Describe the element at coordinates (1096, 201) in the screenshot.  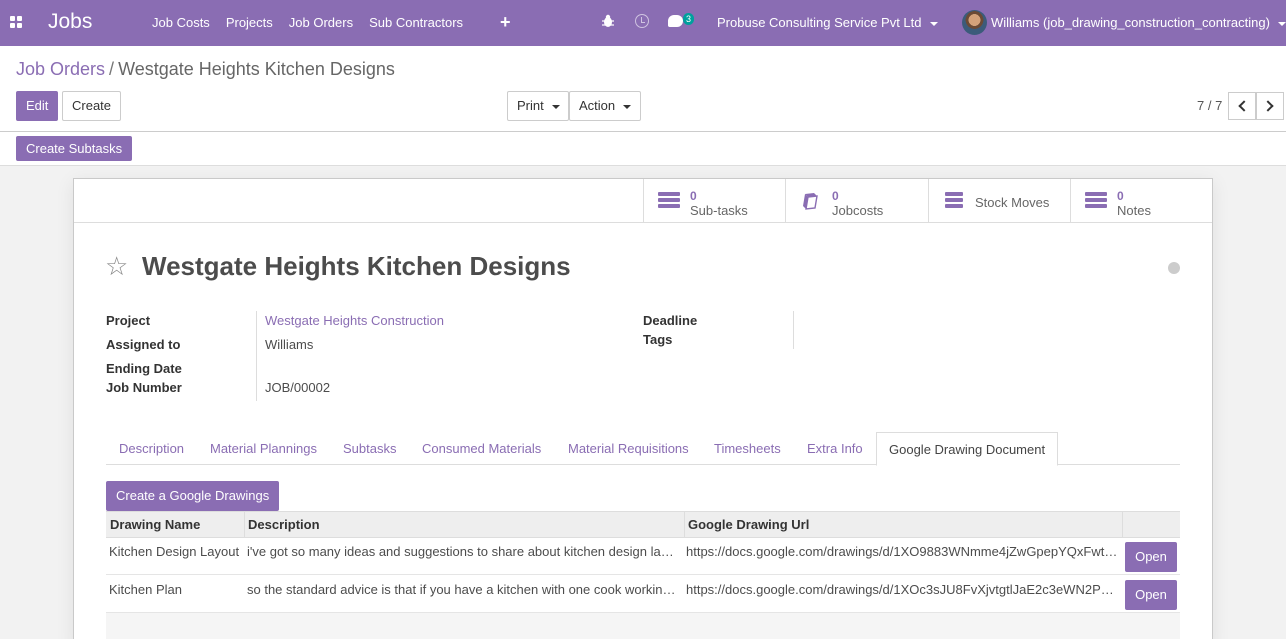
I see `notes-icon` at that location.